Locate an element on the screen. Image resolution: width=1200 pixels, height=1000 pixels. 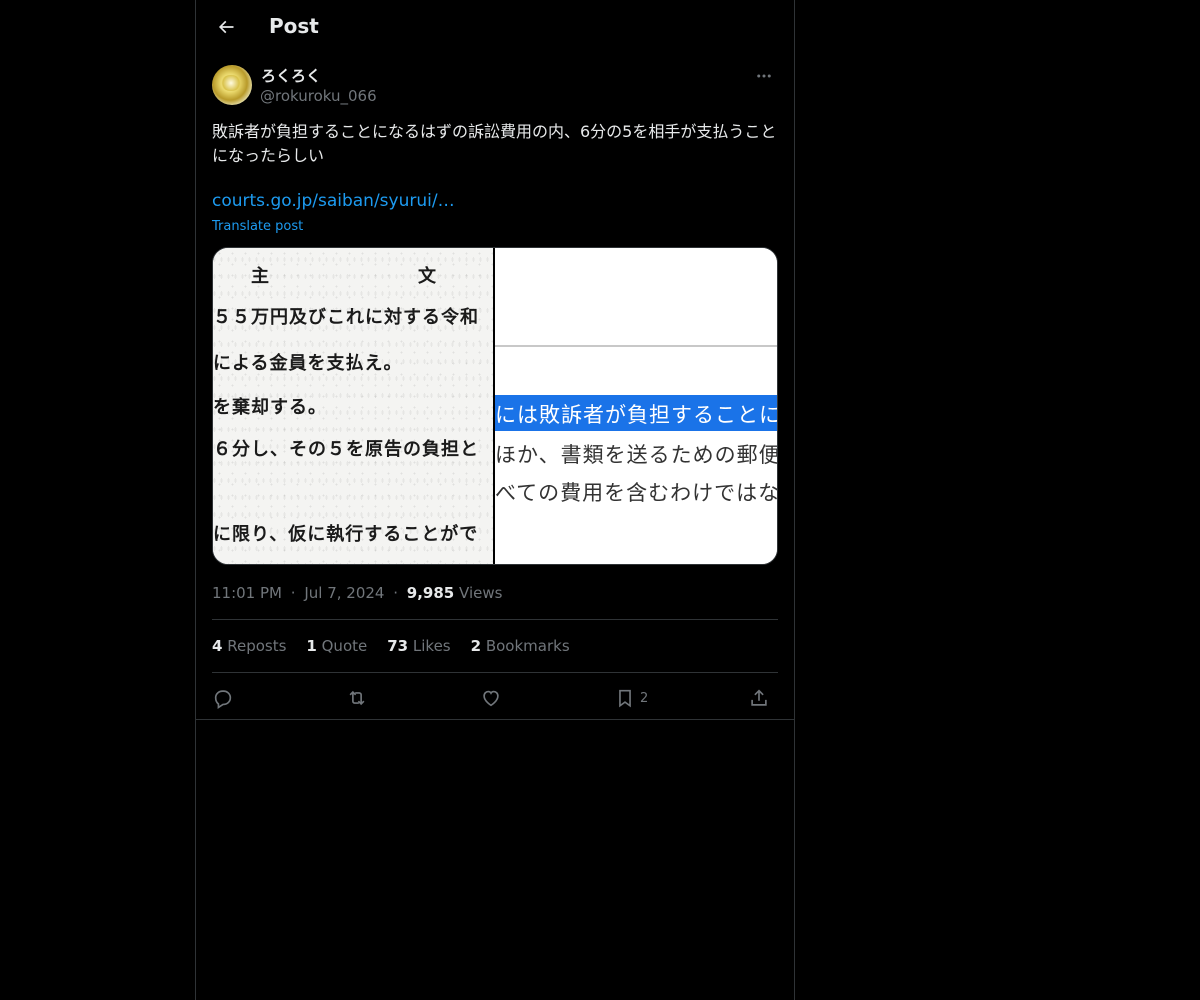
post-time: 11:01 PM is located at coordinates (247, 593).